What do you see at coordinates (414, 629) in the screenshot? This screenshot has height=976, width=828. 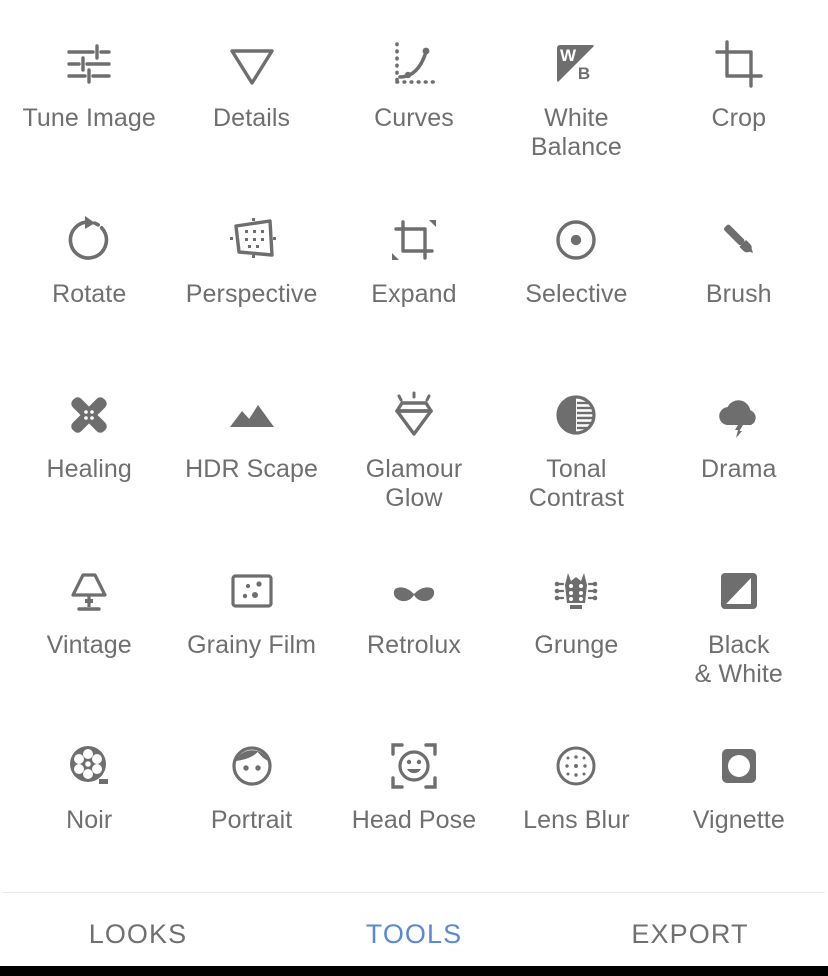 I see `tool-item-retrolux: Retrolux` at bounding box center [414, 629].